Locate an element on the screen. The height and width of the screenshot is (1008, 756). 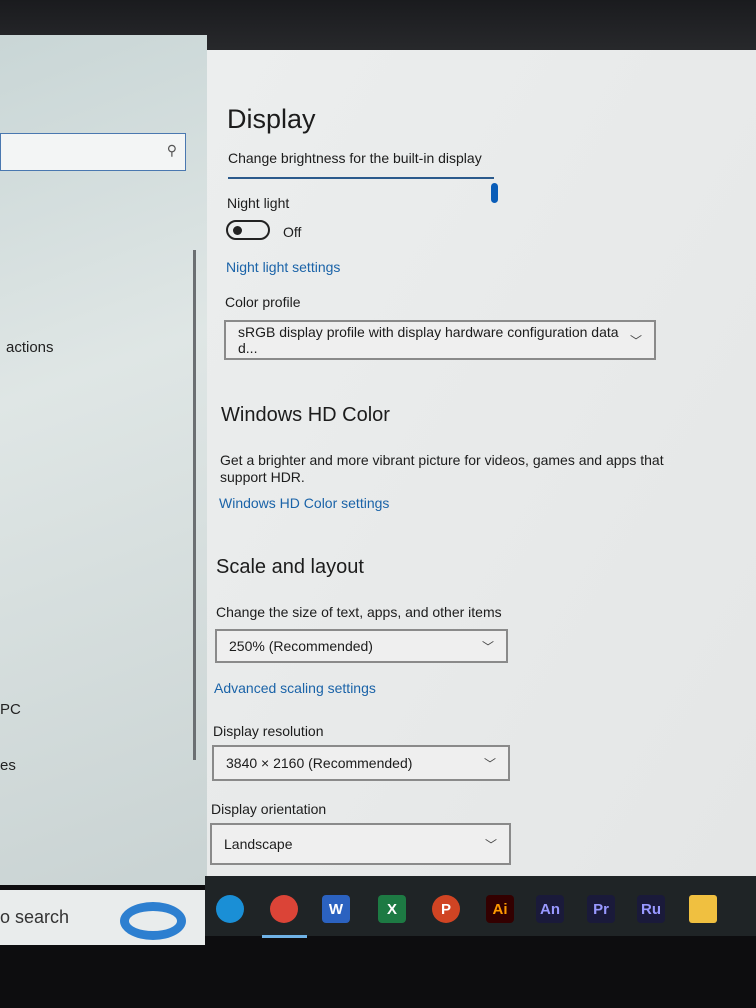
taskbar-search-text: o search is located at coordinates (35, 917).